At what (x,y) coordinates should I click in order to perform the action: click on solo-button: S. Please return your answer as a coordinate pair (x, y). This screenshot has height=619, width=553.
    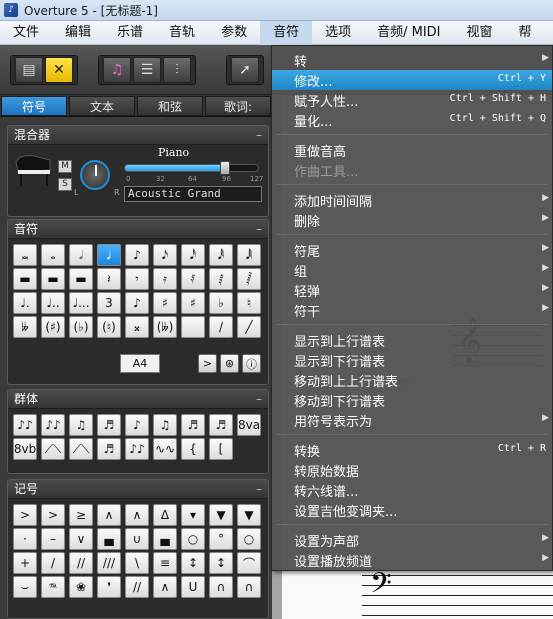
    Looking at the image, I should click on (65, 184).